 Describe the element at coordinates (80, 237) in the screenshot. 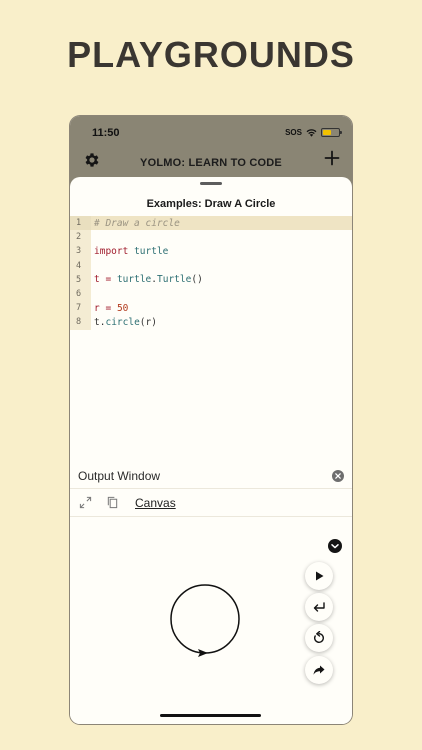

I see `line-number: 2` at that location.